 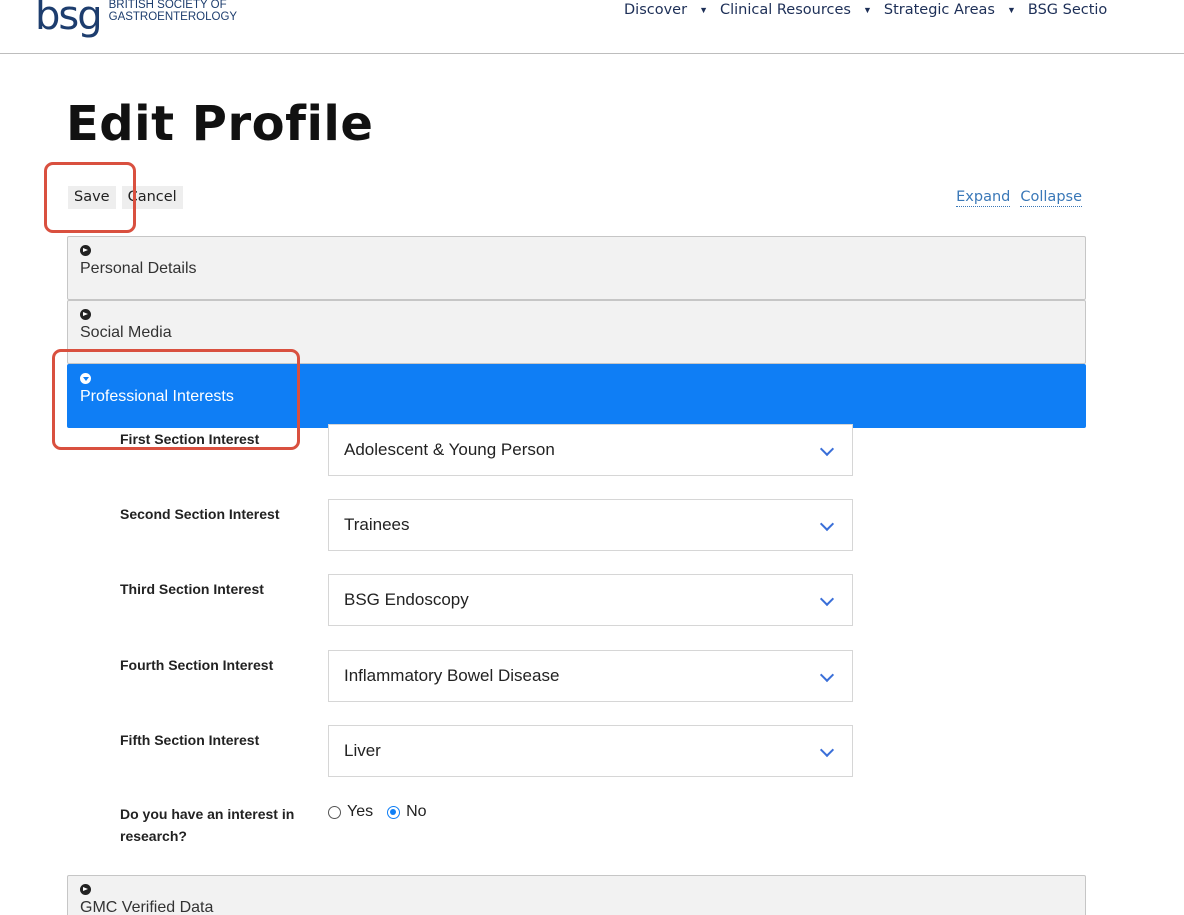 I want to click on second-interest-select: Trainees, so click(x=590, y=525).